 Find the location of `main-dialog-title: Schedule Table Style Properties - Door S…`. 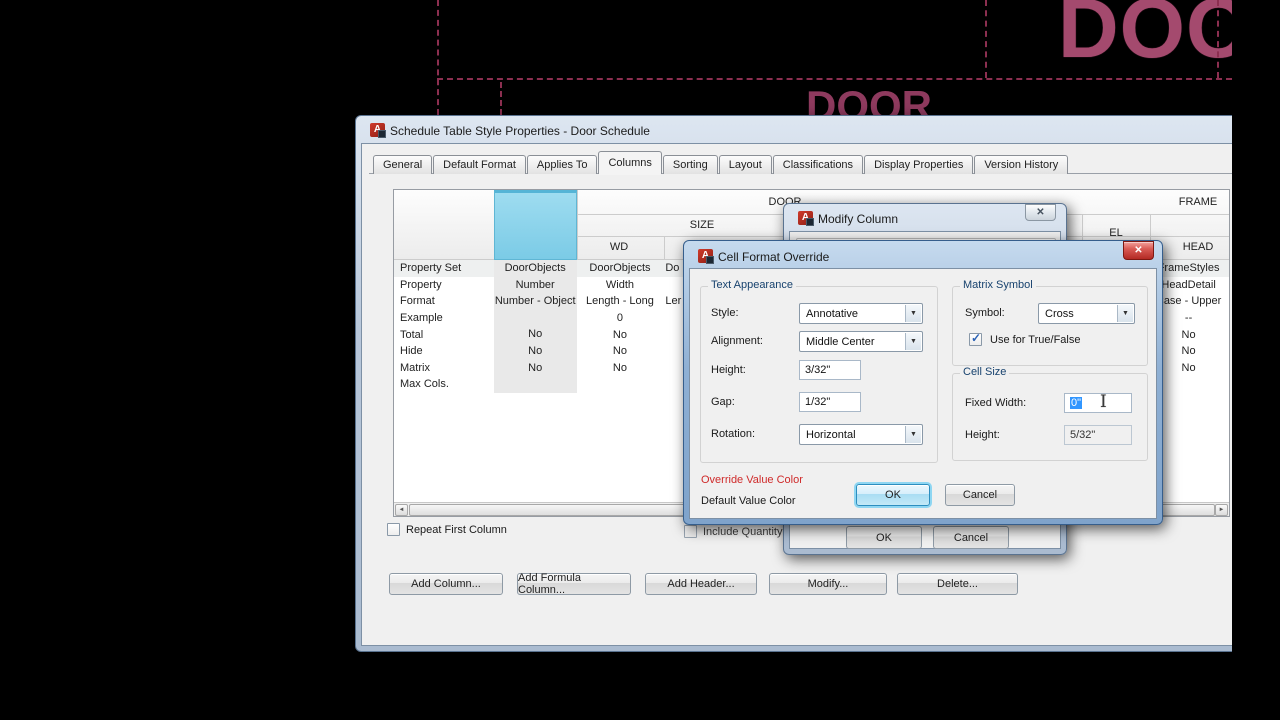

main-dialog-title: Schedule Table Style Properties - Door S… is located at coordinates (520, 131).